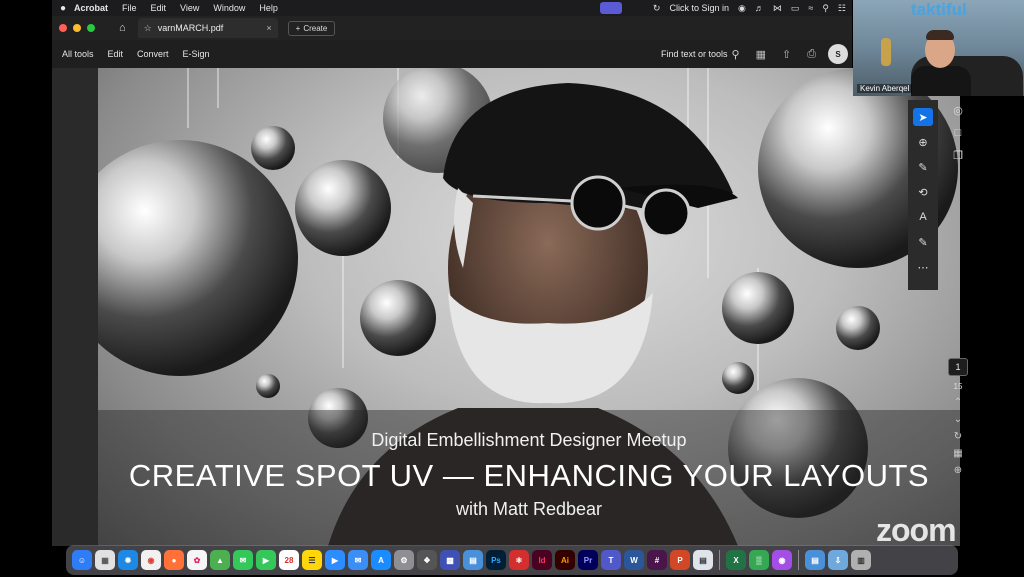 The width and height of the screenshot is (1024, 577). Describe the element at coordinates (91, 8) in the screenshot. I see `menu-acrobat: Acrobat` at that location.